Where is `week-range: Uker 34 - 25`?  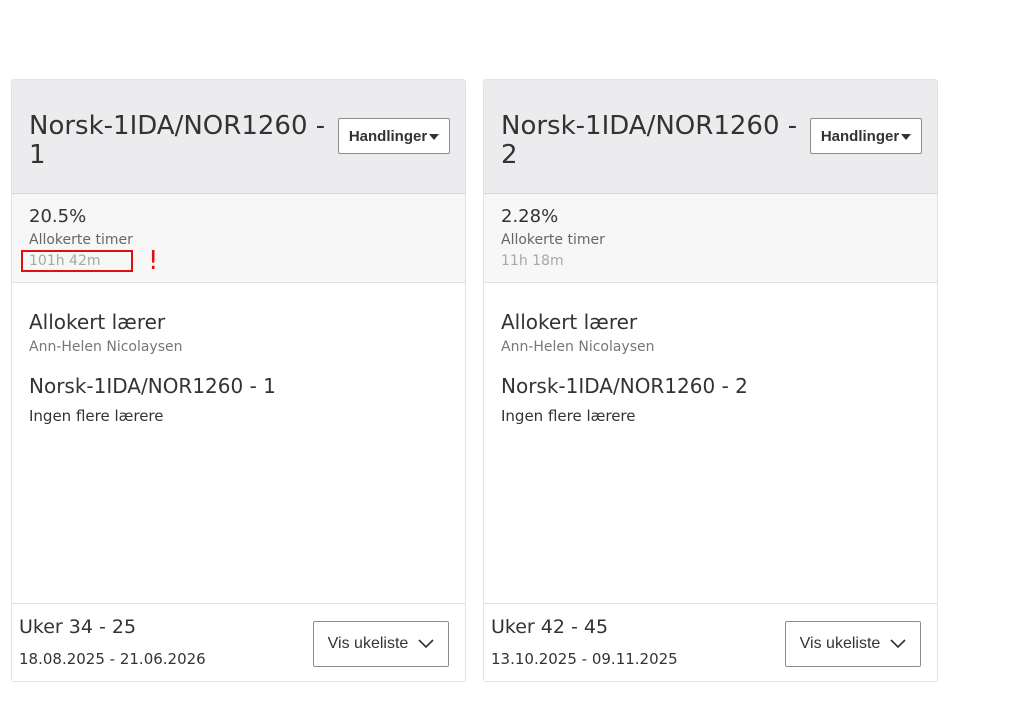
week-range: Uker 34 - 25 is located at coordinates (78, 627).